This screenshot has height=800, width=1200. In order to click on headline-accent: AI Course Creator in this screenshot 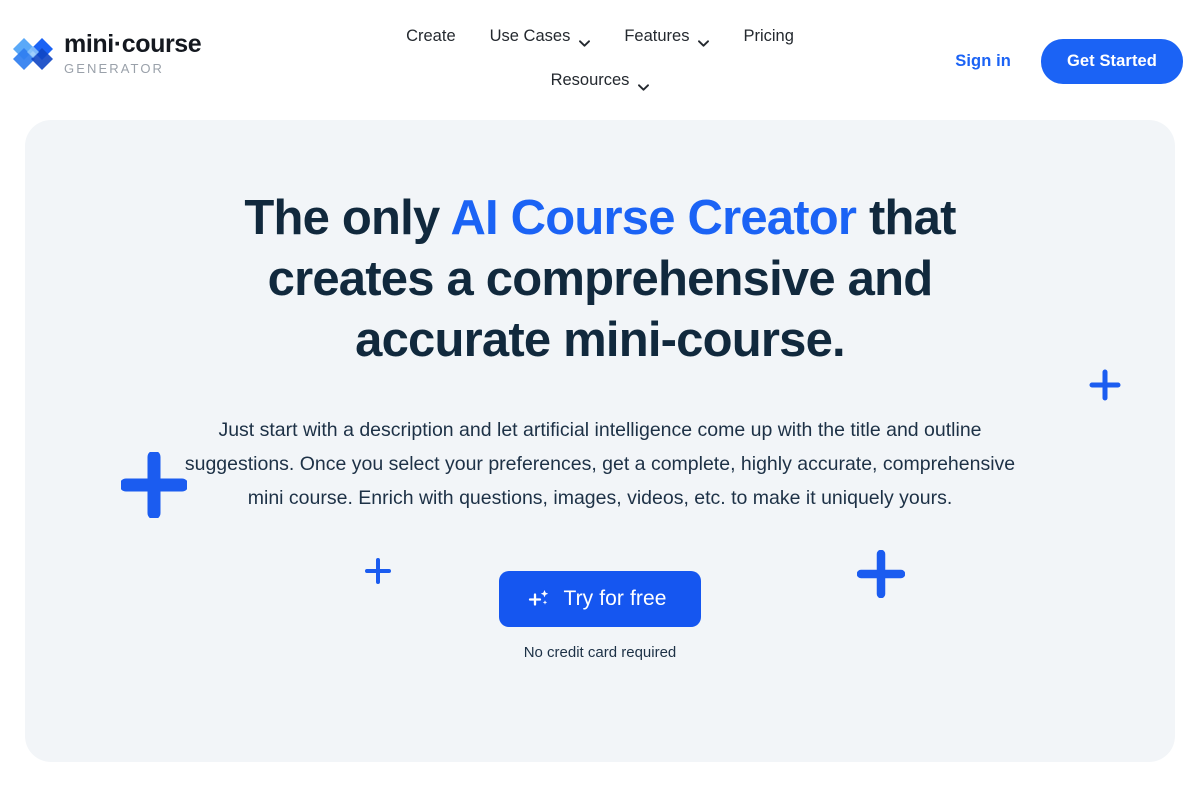, I will do `click(653, 218)`.